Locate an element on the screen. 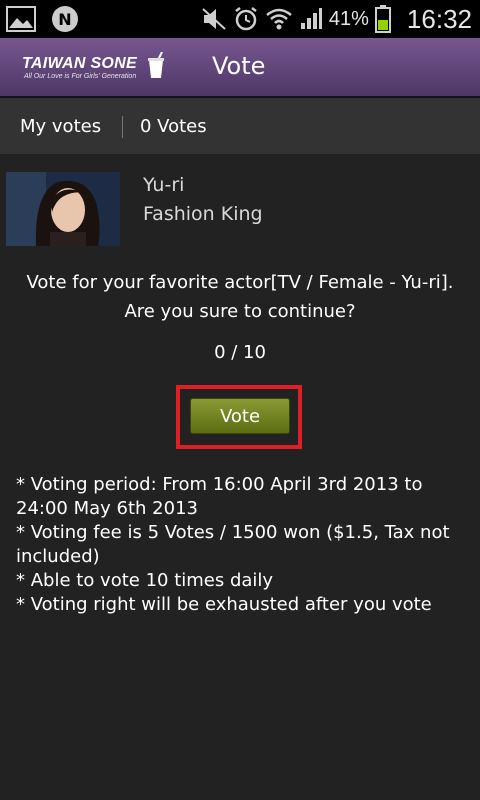 This screenshot has width=480, height=800. mute-icon is located at coordinates (214, 19).